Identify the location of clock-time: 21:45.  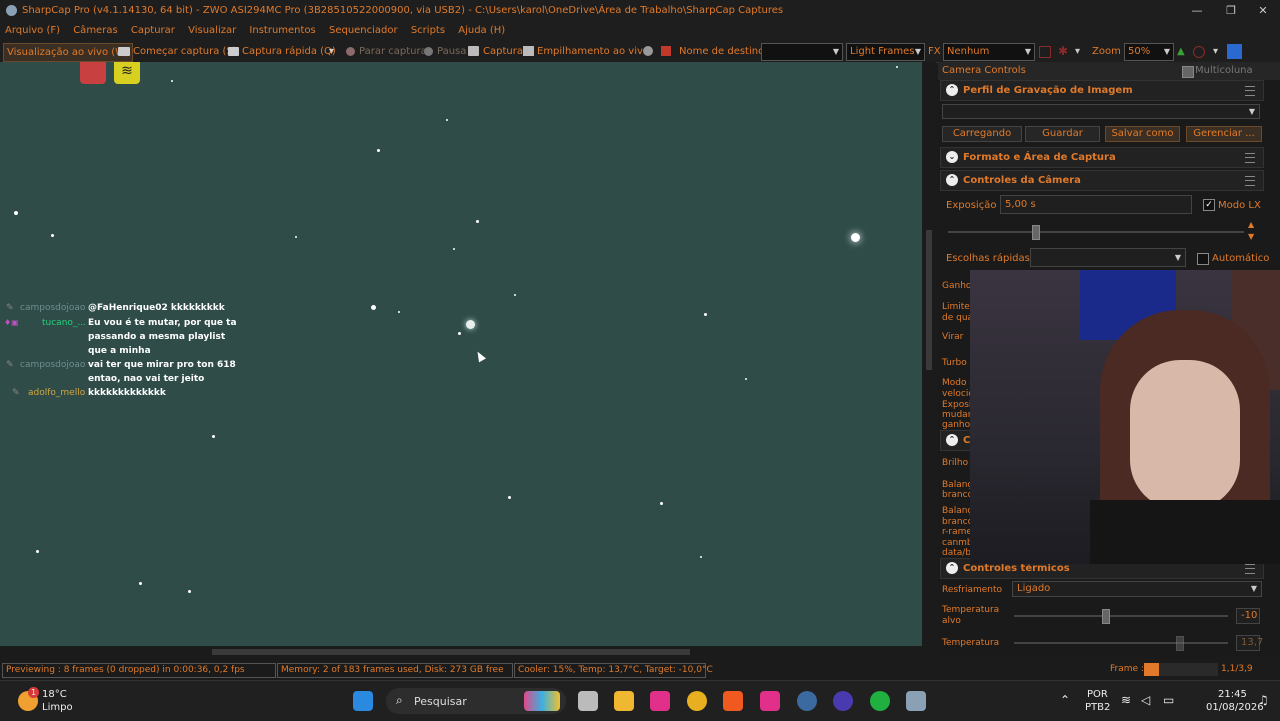
(1232, 694).